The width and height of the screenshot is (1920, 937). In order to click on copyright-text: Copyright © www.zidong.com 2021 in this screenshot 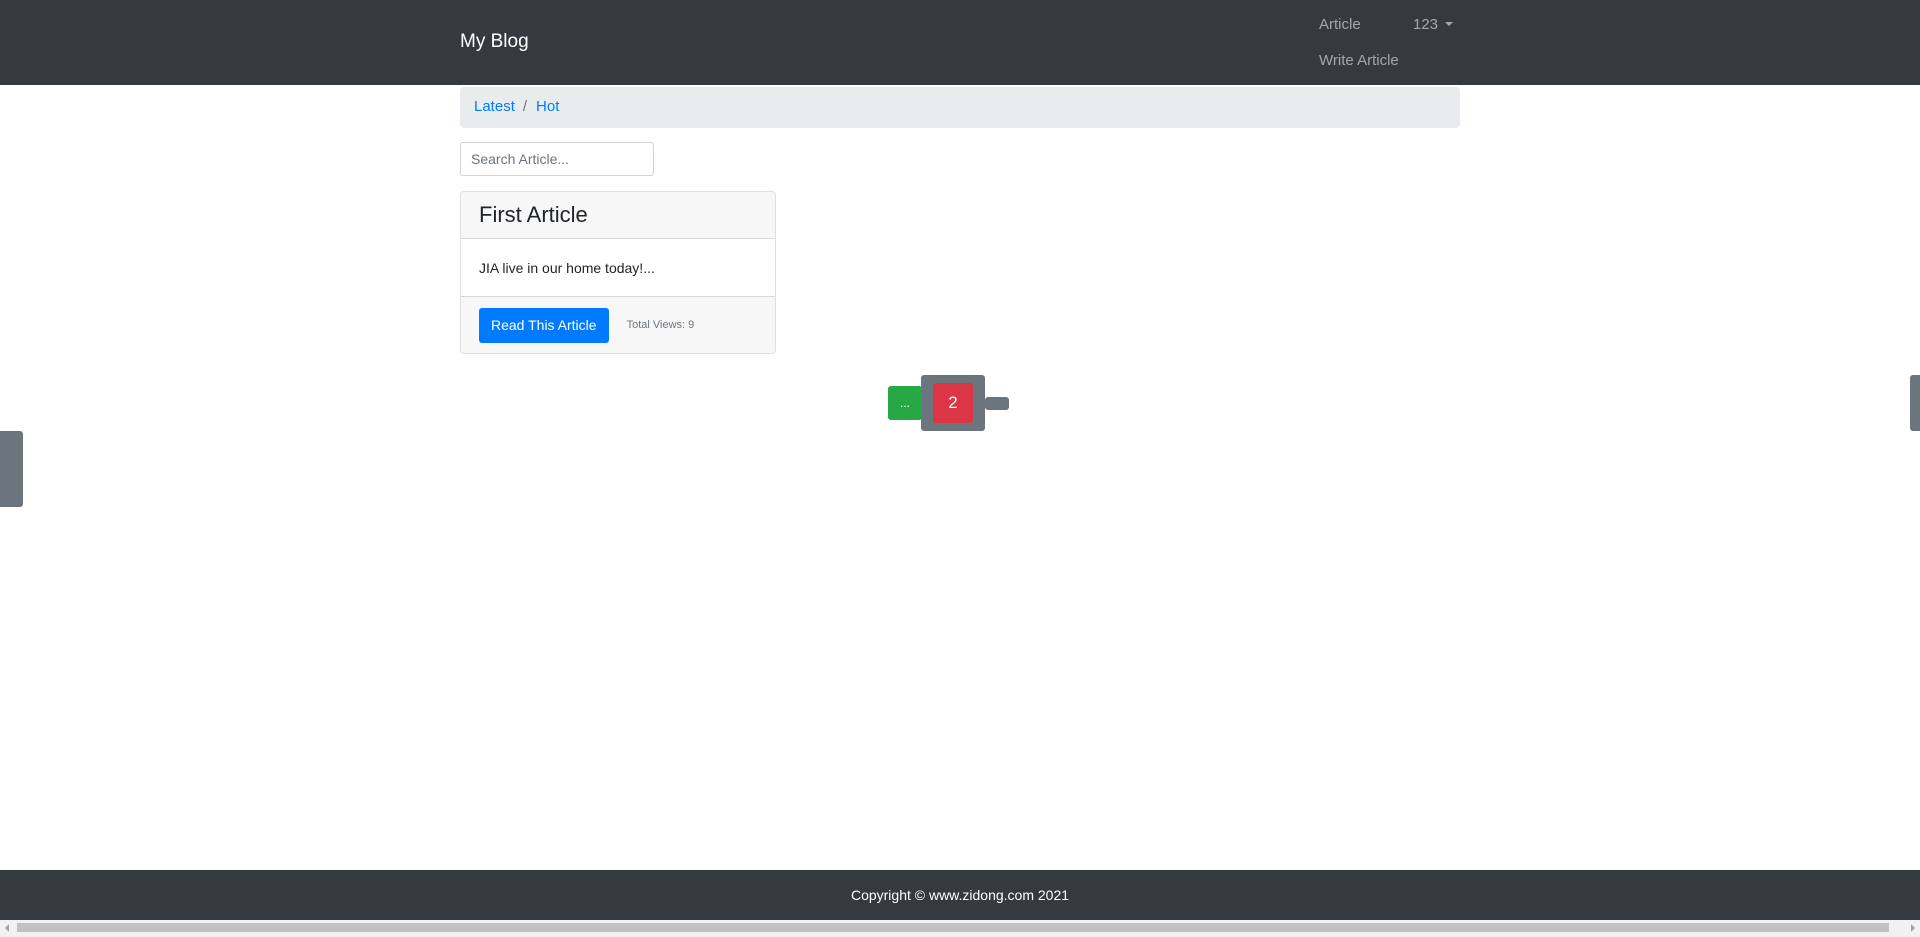, I will do `click(960, 895)`.